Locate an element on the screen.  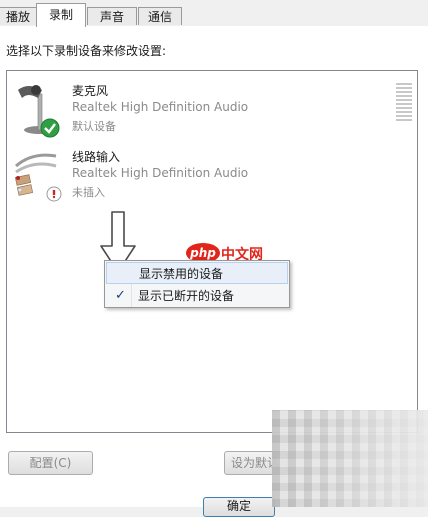
pixelated-overlay is located at coordinates (350, 458).